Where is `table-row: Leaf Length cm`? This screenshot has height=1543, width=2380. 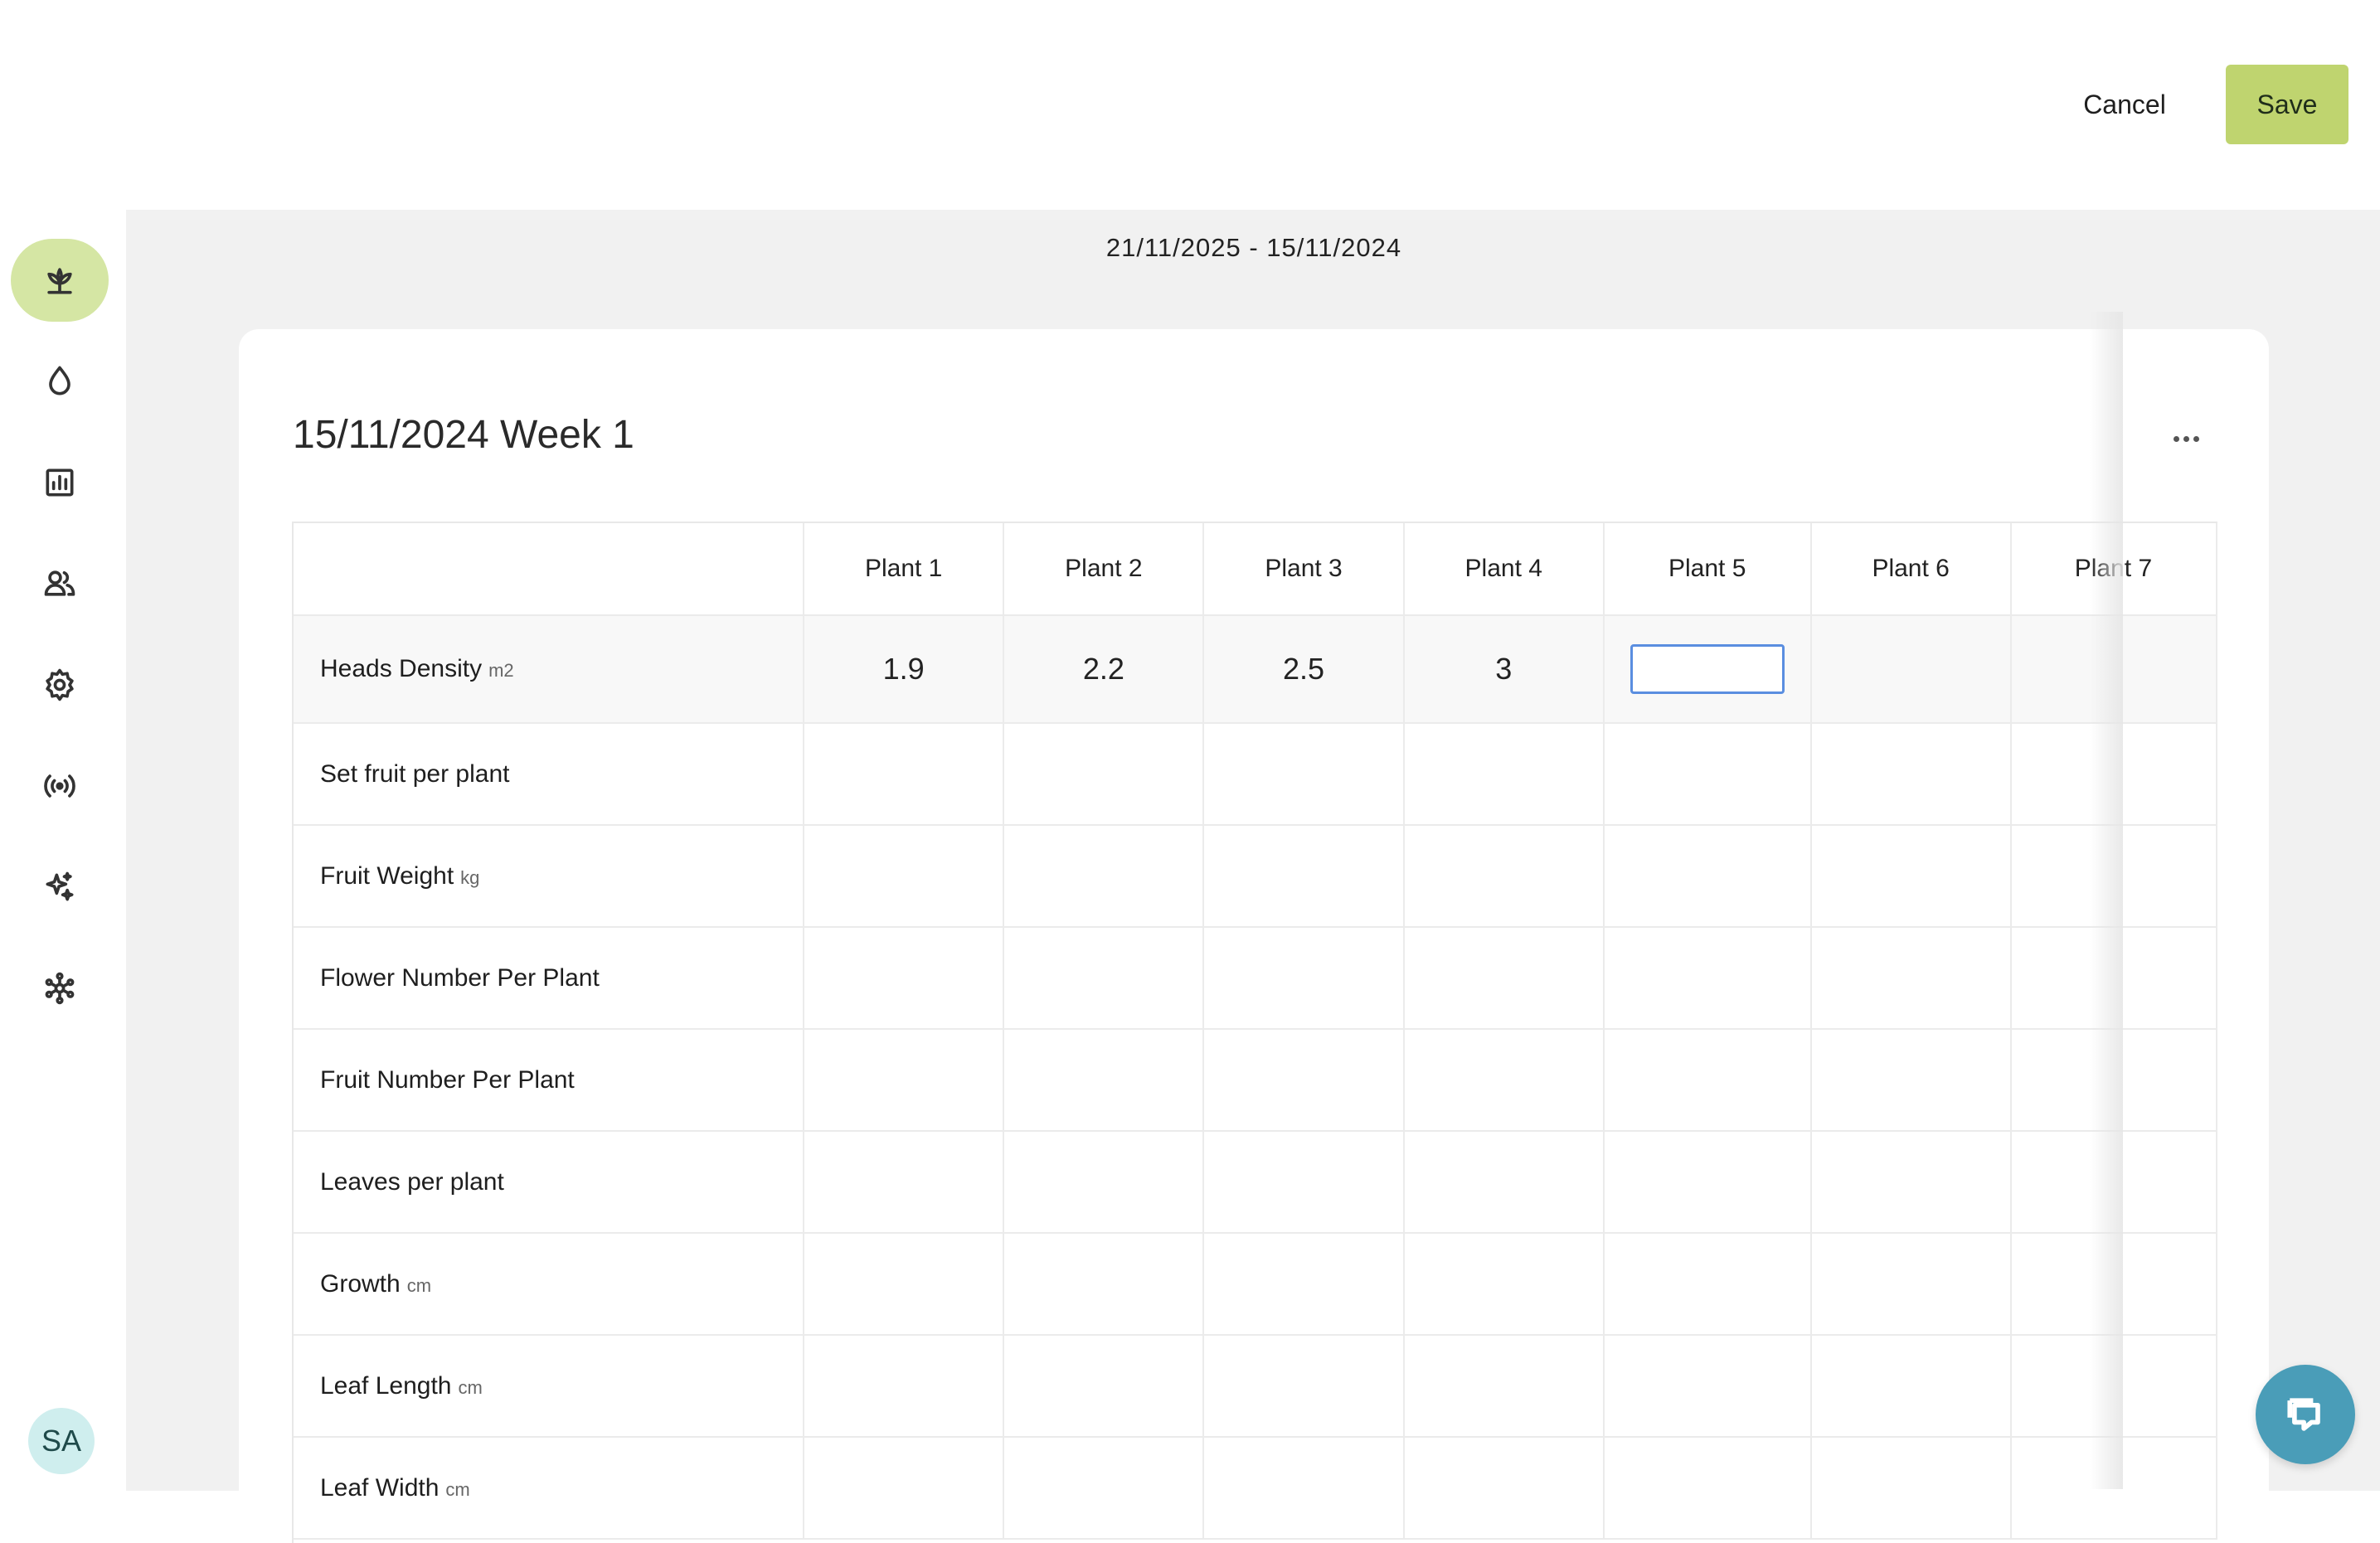 table-row: Leaf Length cm is located at coordinates (1255, 1386).